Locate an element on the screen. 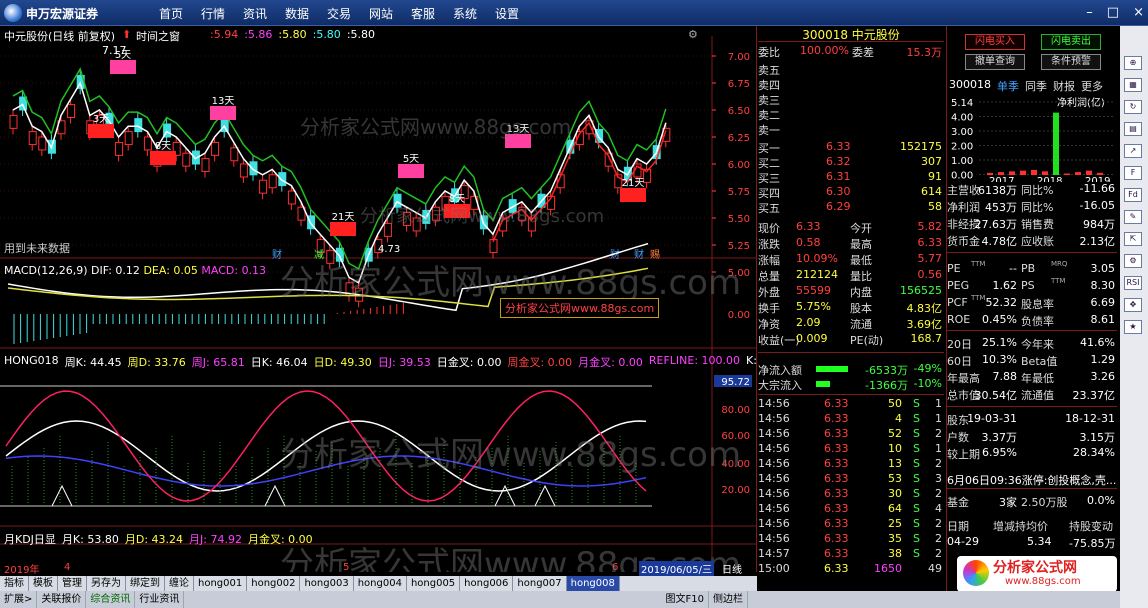 Image resolution: width=1148 pixels, height=608 pixels. candle-body is located at coordinates (205, 165).